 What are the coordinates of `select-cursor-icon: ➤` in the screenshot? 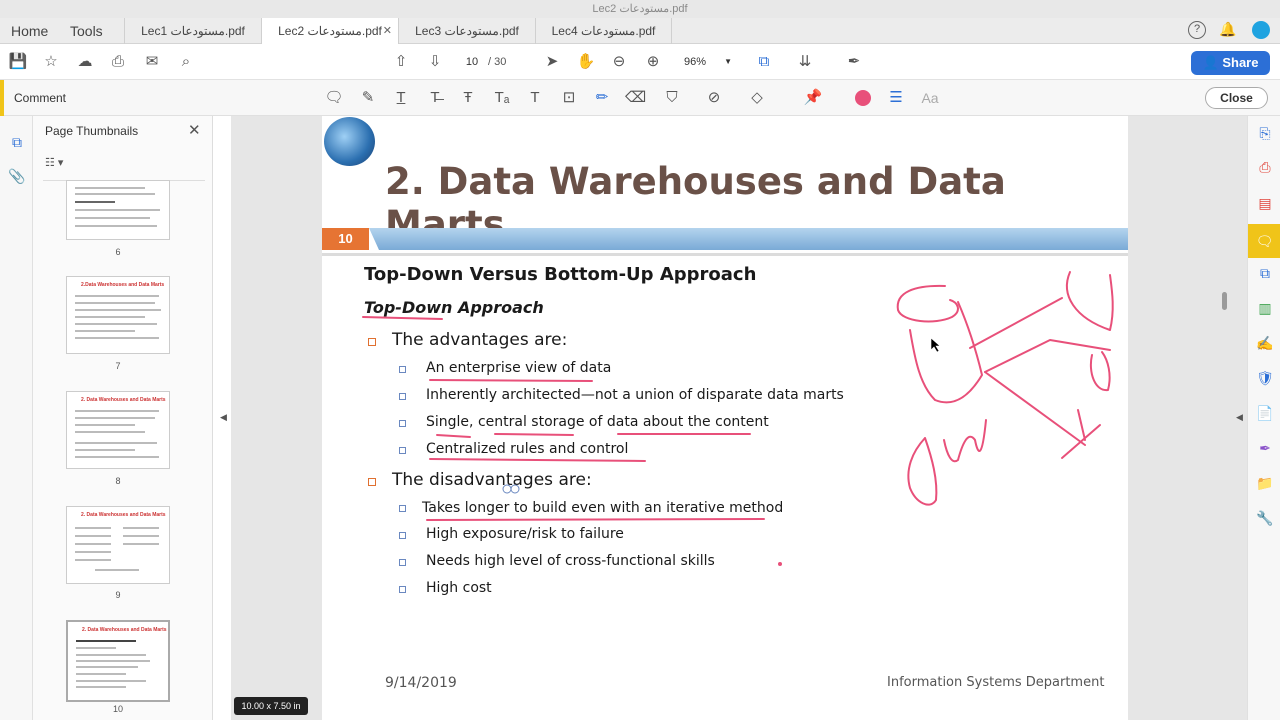 It's located at (552, 62).